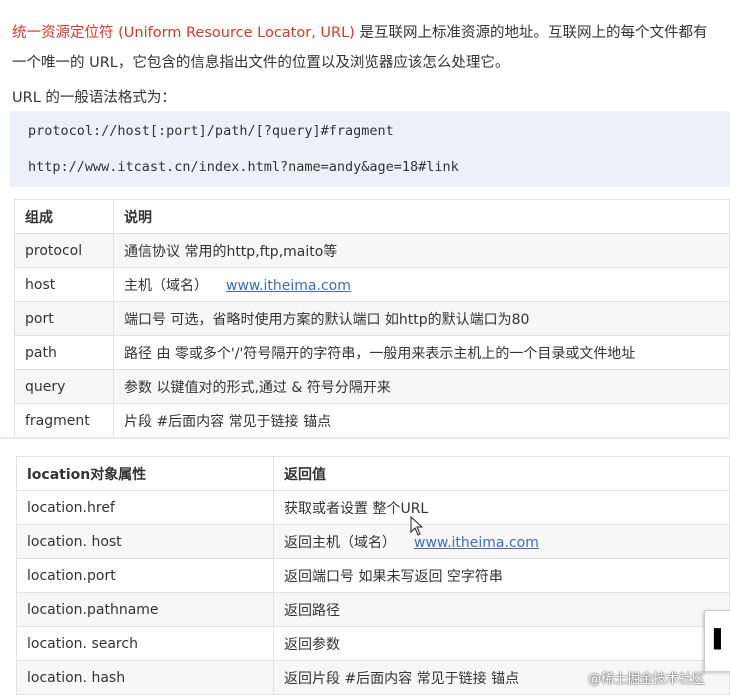 The height and width of the screenshot is (695, 730). What do you see at coordinates (501, 575) in the screenshot?
I see `property-return: 返回端口号 如果未写返回 空字符串` at bounding box center [501, 575].